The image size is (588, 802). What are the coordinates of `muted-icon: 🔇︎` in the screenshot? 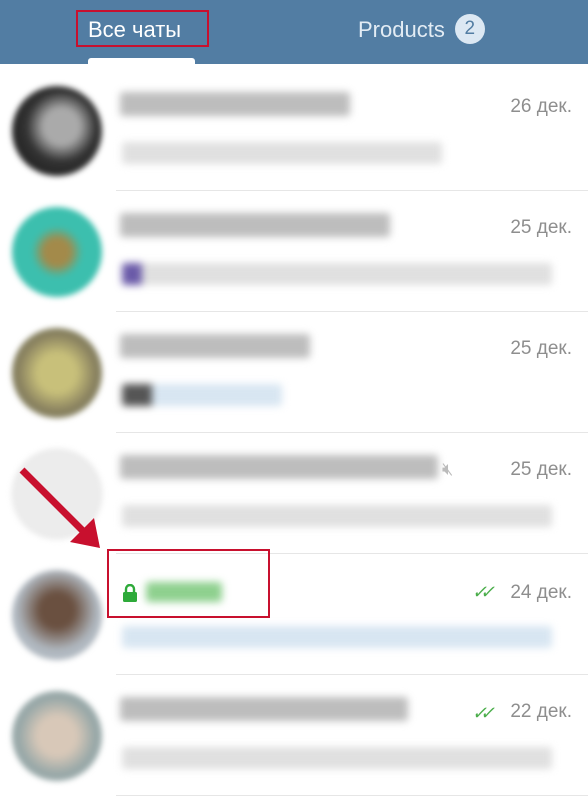 It's located at (448, 469).